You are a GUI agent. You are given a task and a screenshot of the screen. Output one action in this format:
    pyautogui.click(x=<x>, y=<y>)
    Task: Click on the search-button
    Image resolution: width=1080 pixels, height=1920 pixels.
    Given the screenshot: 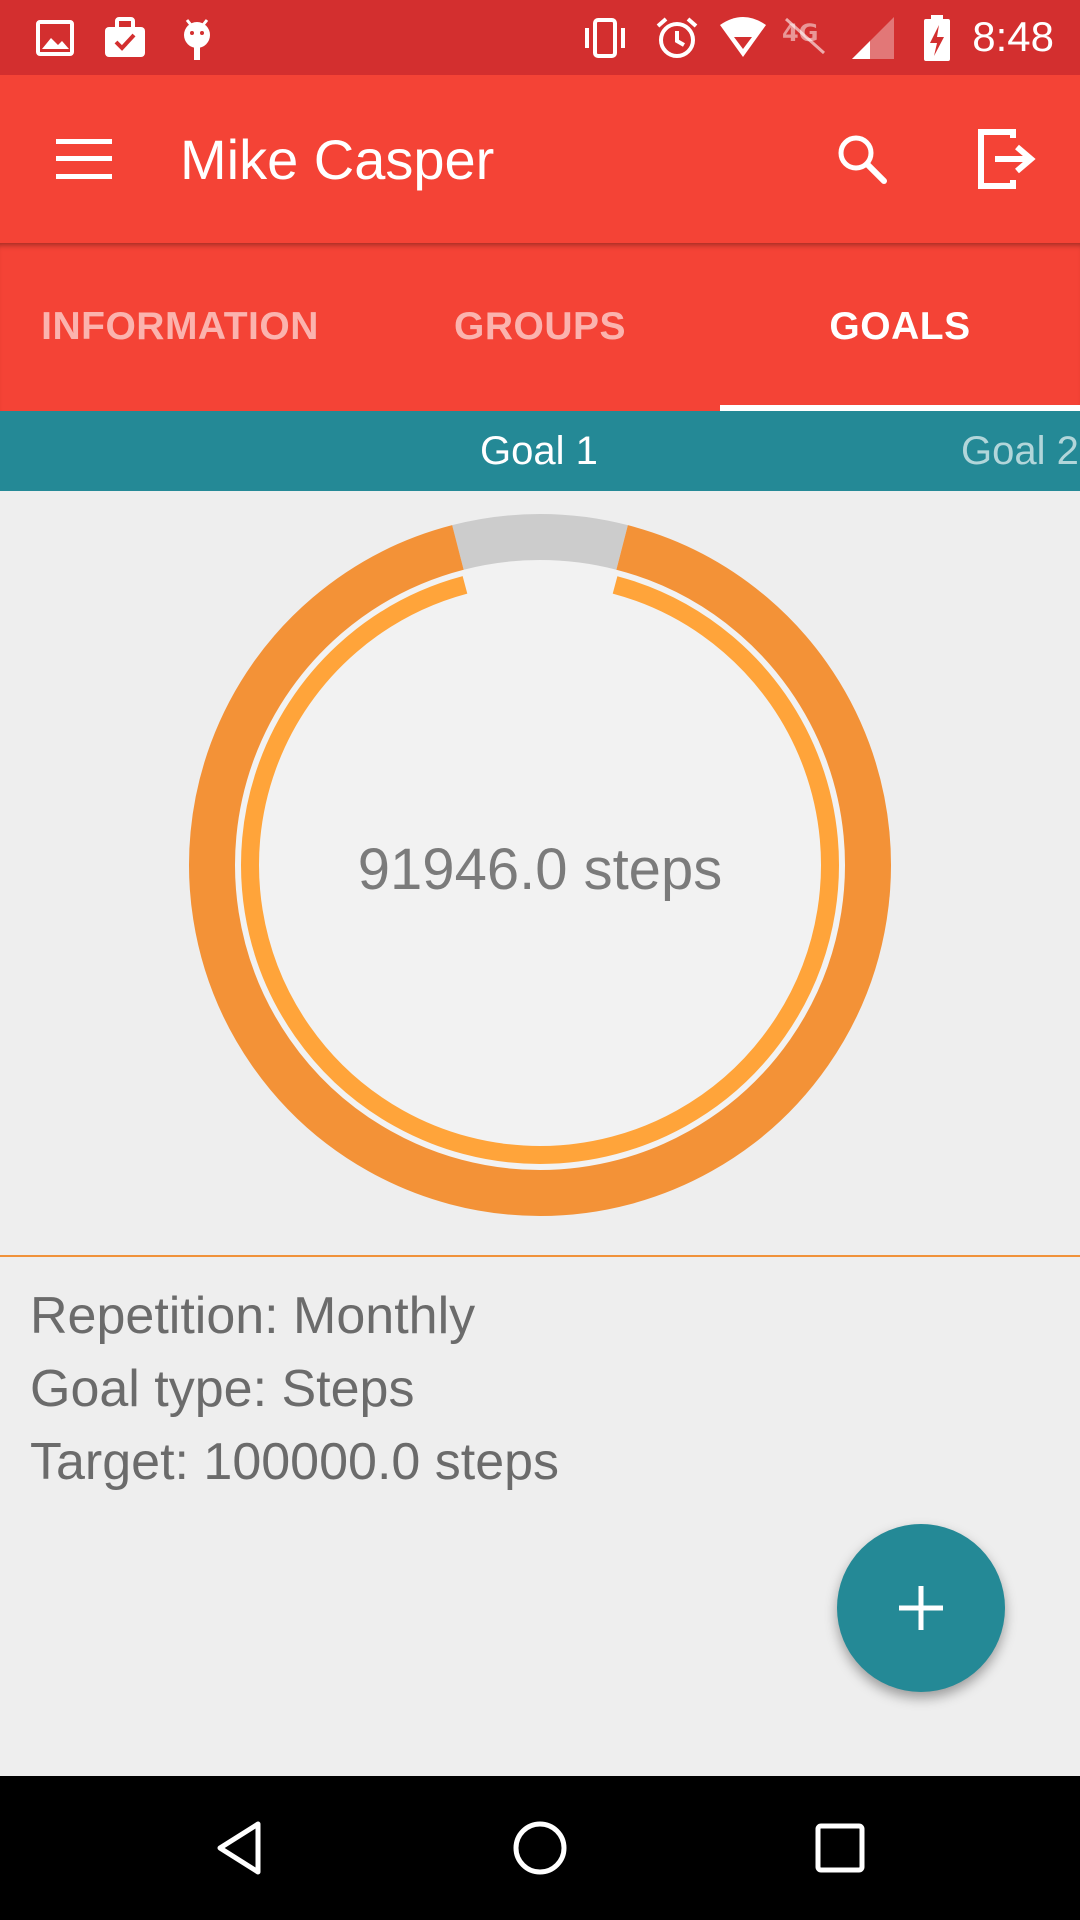 What is the action you would take?
    pyautogui.click(x=862, y=159)
    